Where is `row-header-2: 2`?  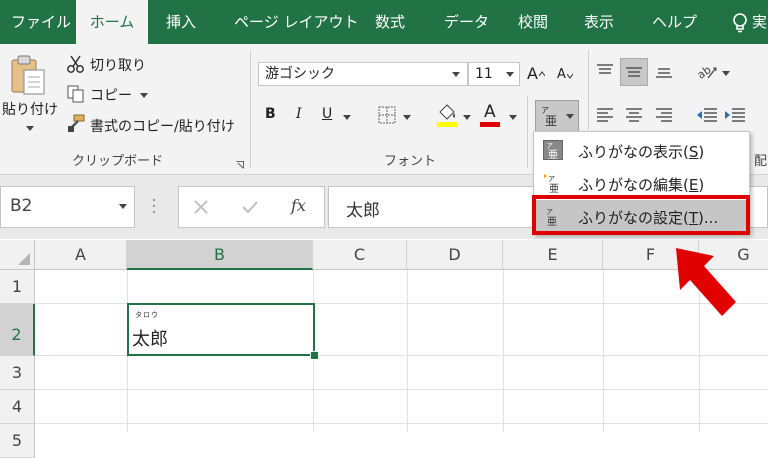
row-header-2: 2 is located at coordinates (17, 330).